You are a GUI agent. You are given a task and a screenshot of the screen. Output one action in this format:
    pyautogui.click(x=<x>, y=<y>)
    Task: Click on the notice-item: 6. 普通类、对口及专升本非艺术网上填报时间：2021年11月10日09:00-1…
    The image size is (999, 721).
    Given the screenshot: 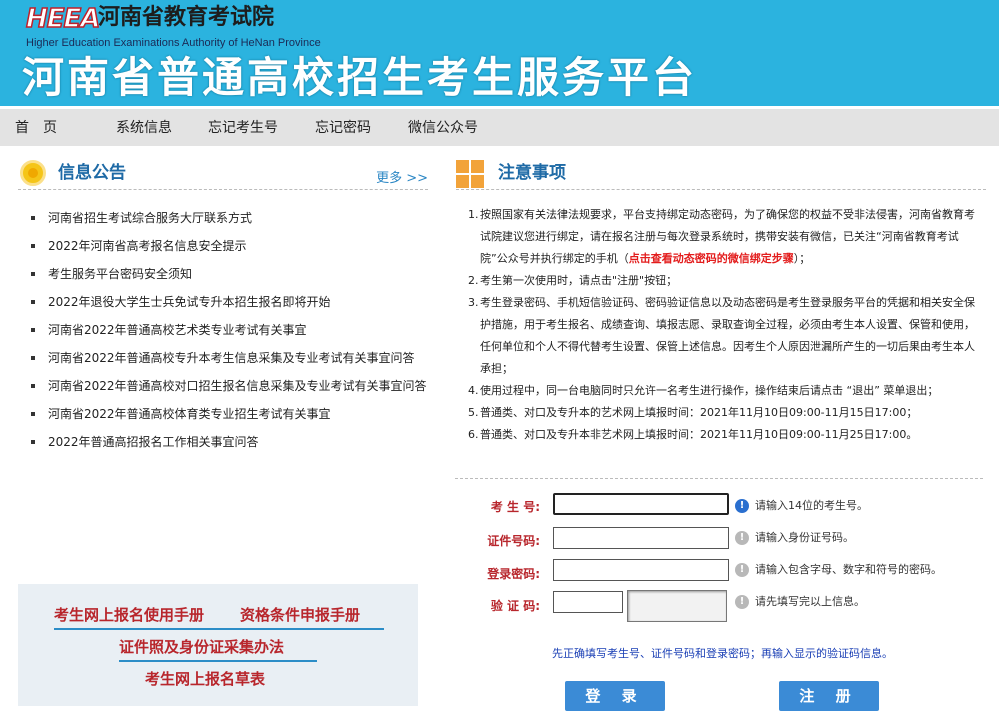 What is the action you would take?
    pyautogui.click(x=693, y=434)
    